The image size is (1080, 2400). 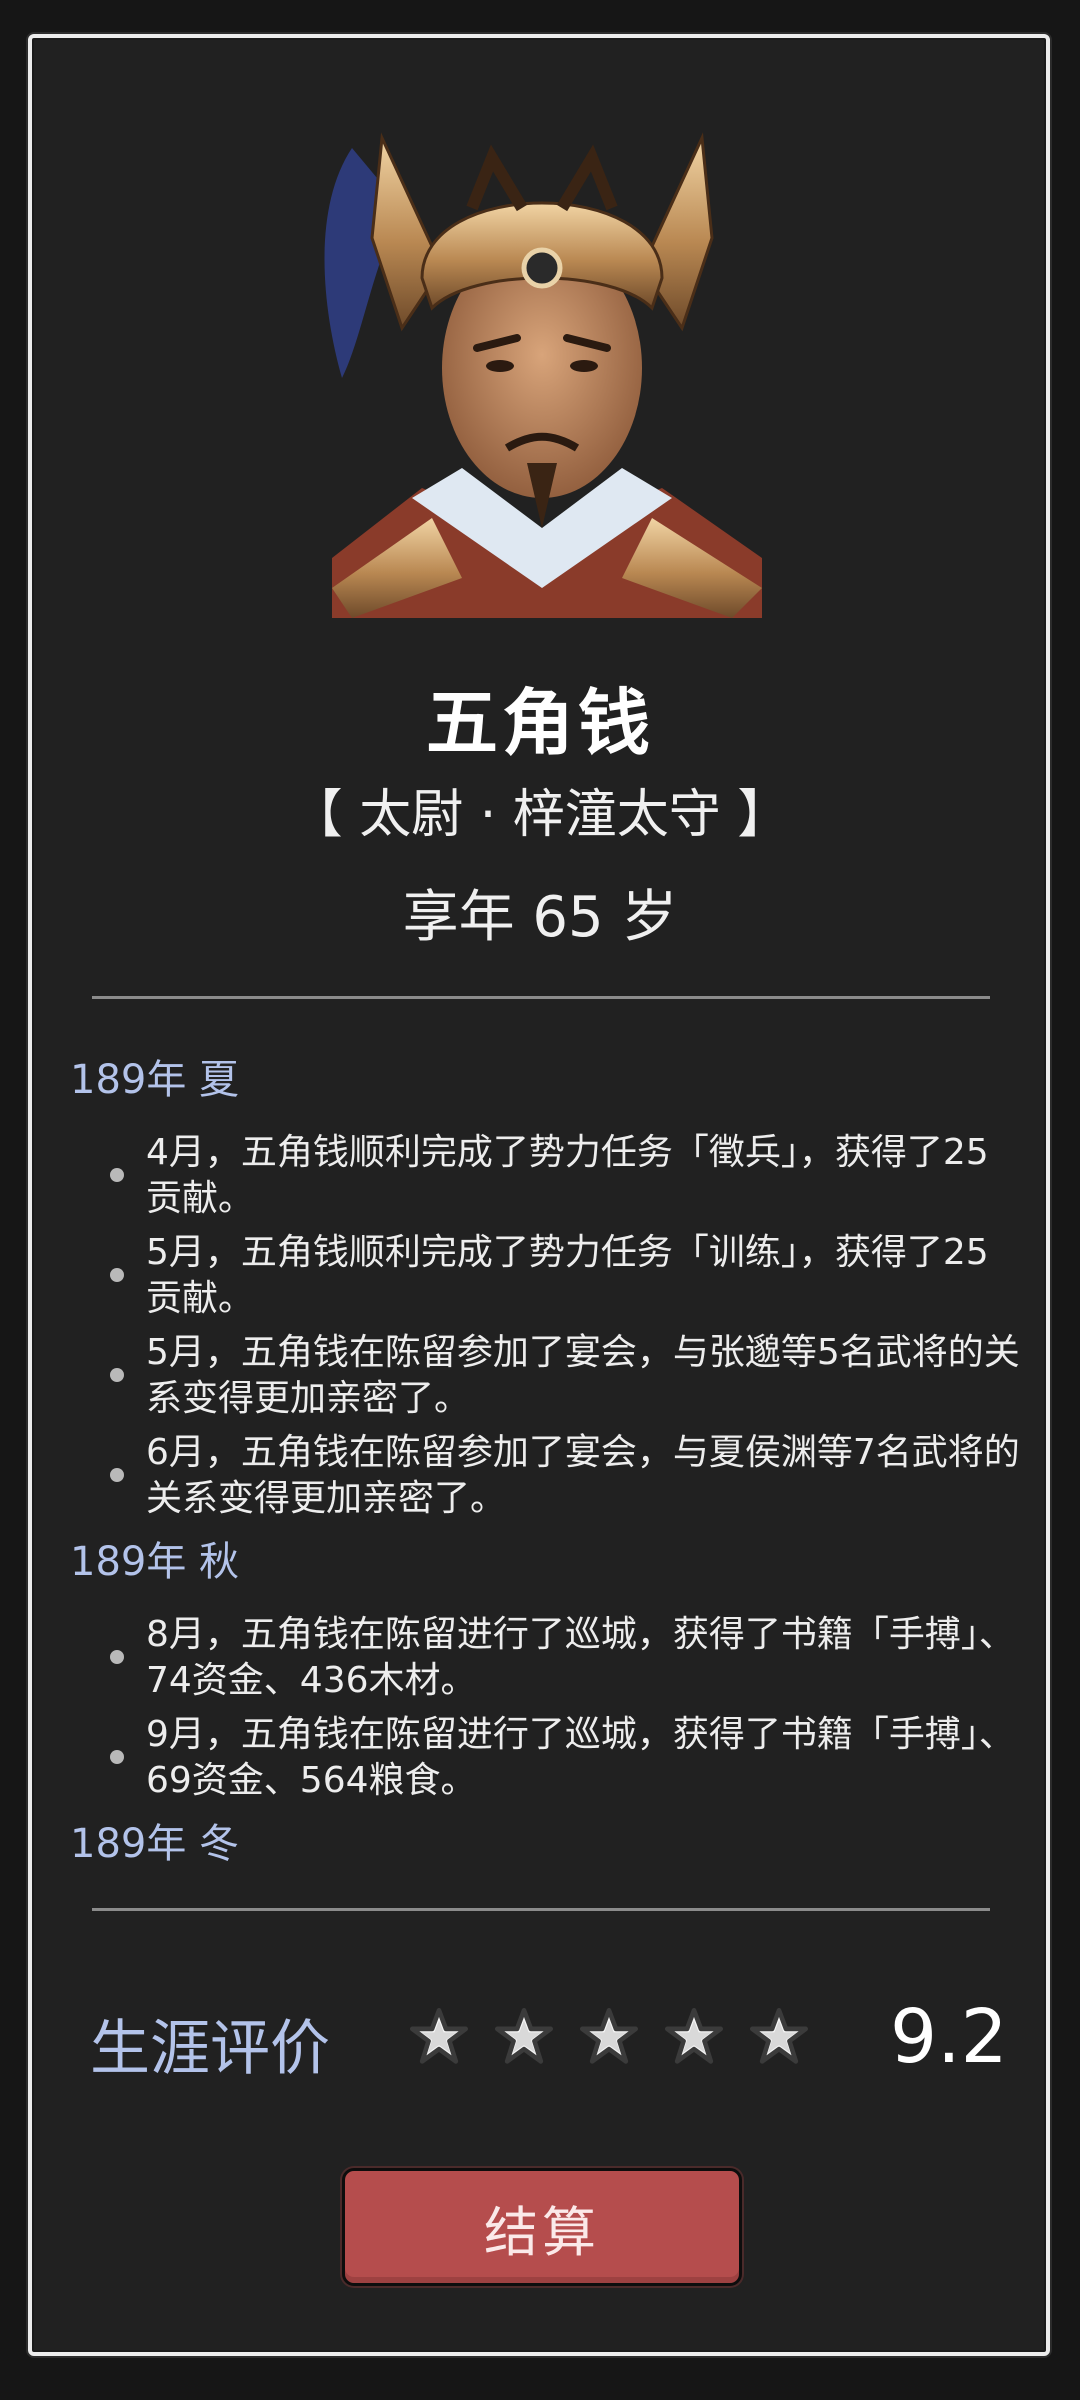 What do you see at coordinates (540, 368) in the screenshot?
I see `general-portrait` at bounding box center [540, 368].